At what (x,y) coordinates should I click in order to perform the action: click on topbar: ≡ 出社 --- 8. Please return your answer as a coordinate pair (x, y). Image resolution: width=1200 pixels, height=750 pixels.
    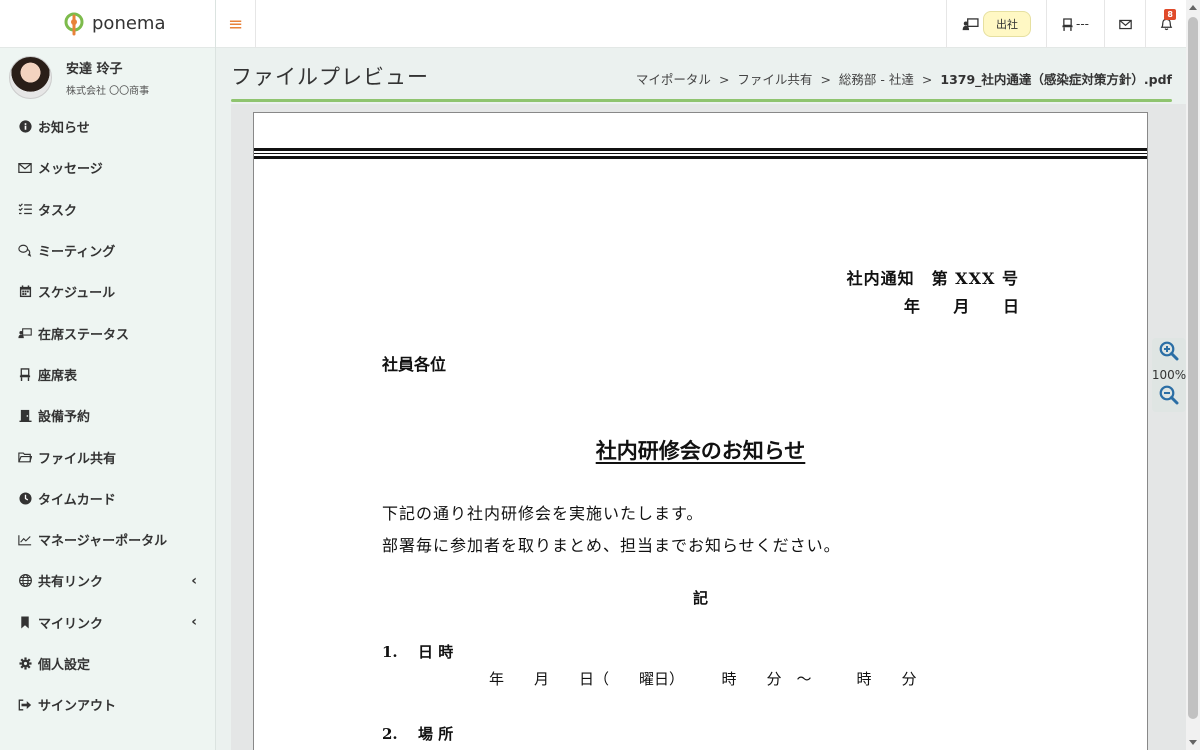
    Looking at the image, I should click on (701, 24).